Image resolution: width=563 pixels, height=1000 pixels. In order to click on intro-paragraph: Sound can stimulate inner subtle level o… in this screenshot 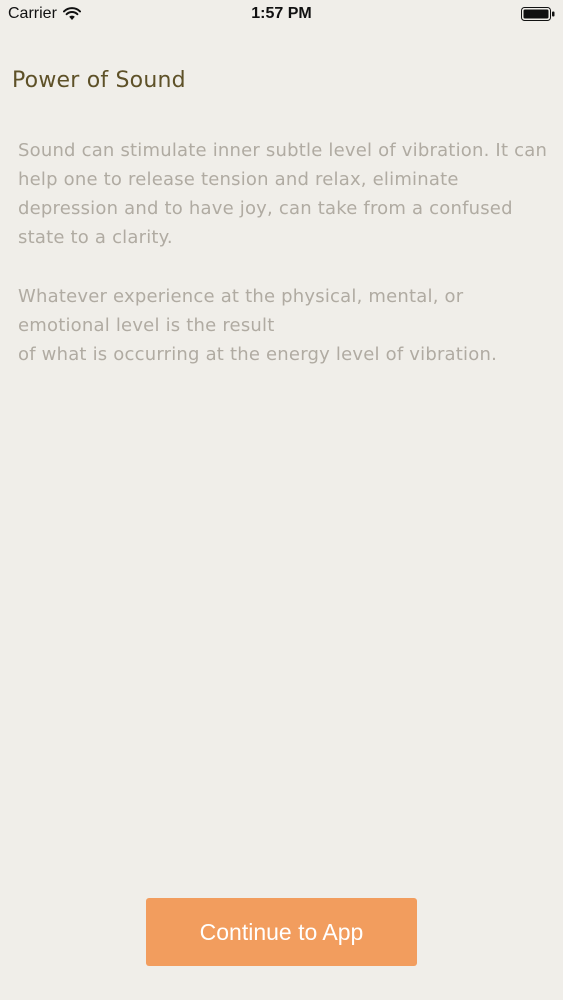, I will do `click(283, 194)`.